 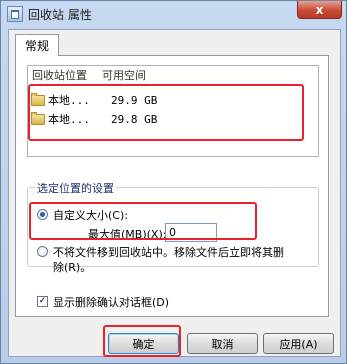 What do you see at coordinates (42, 301) in the screenshot?
I see `confirm-delete-checkbox: ✓` at bounding box center [42, 301].